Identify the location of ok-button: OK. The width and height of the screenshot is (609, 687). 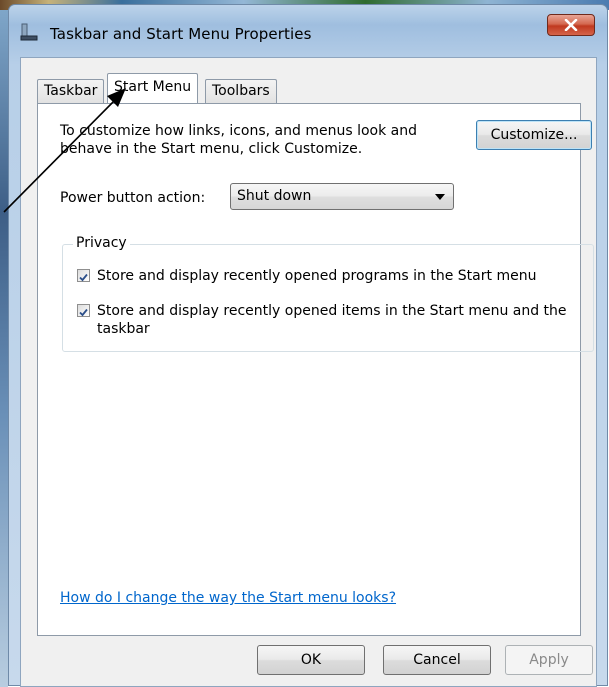
(311, 660).